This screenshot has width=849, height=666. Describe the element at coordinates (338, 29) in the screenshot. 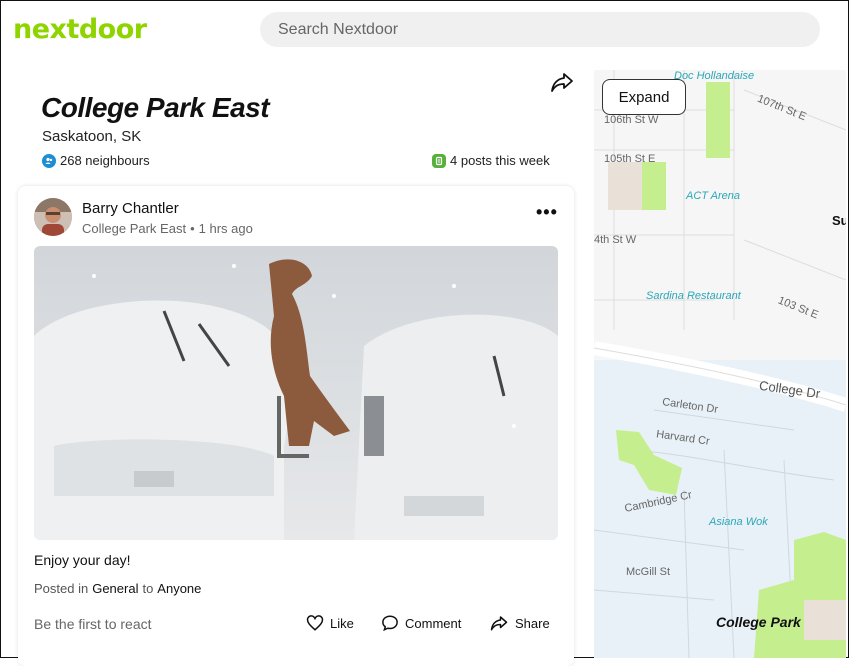

I see `search-placeholder: Search Nextdoor` at that location.